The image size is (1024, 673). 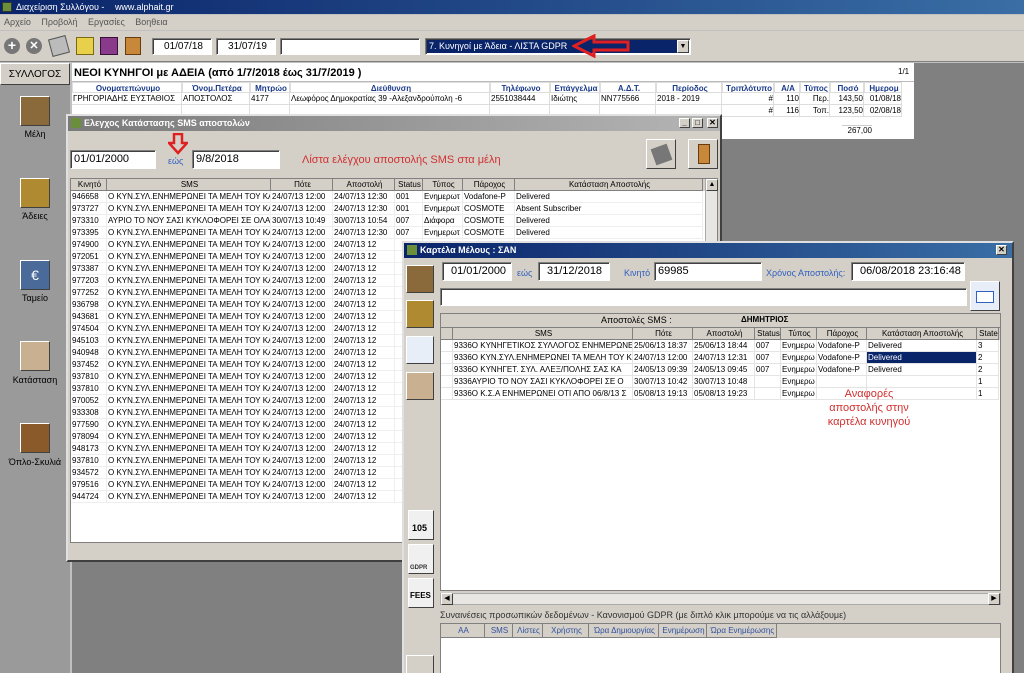 I want to click on member-date-from: 01/01/2000, so click(x=477, y=271).